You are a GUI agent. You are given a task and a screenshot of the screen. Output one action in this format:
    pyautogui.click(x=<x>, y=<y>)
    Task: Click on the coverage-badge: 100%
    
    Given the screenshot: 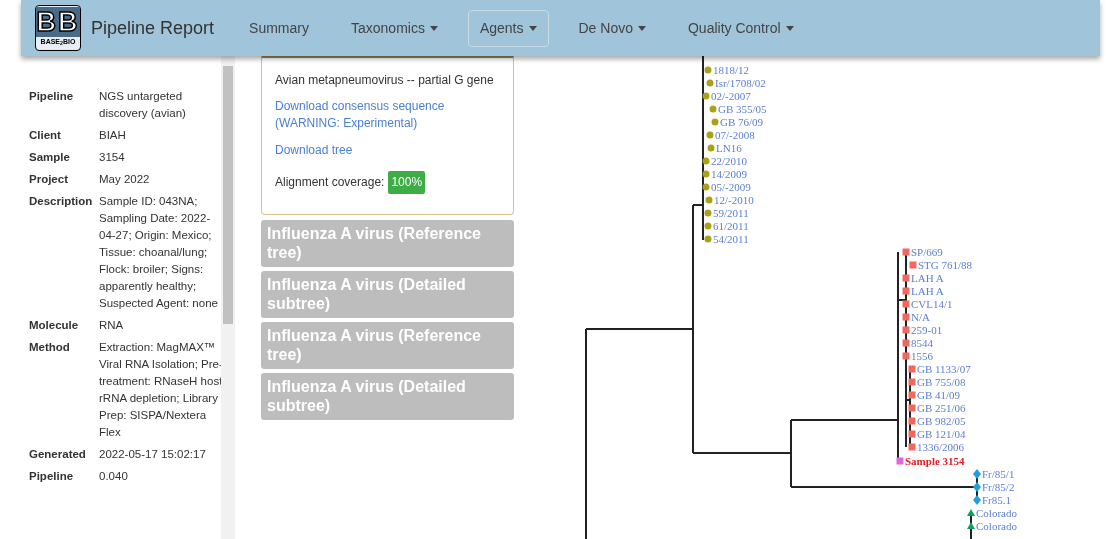 What is the action you would take?
    pyautogui.click(x=407, y=182)
    